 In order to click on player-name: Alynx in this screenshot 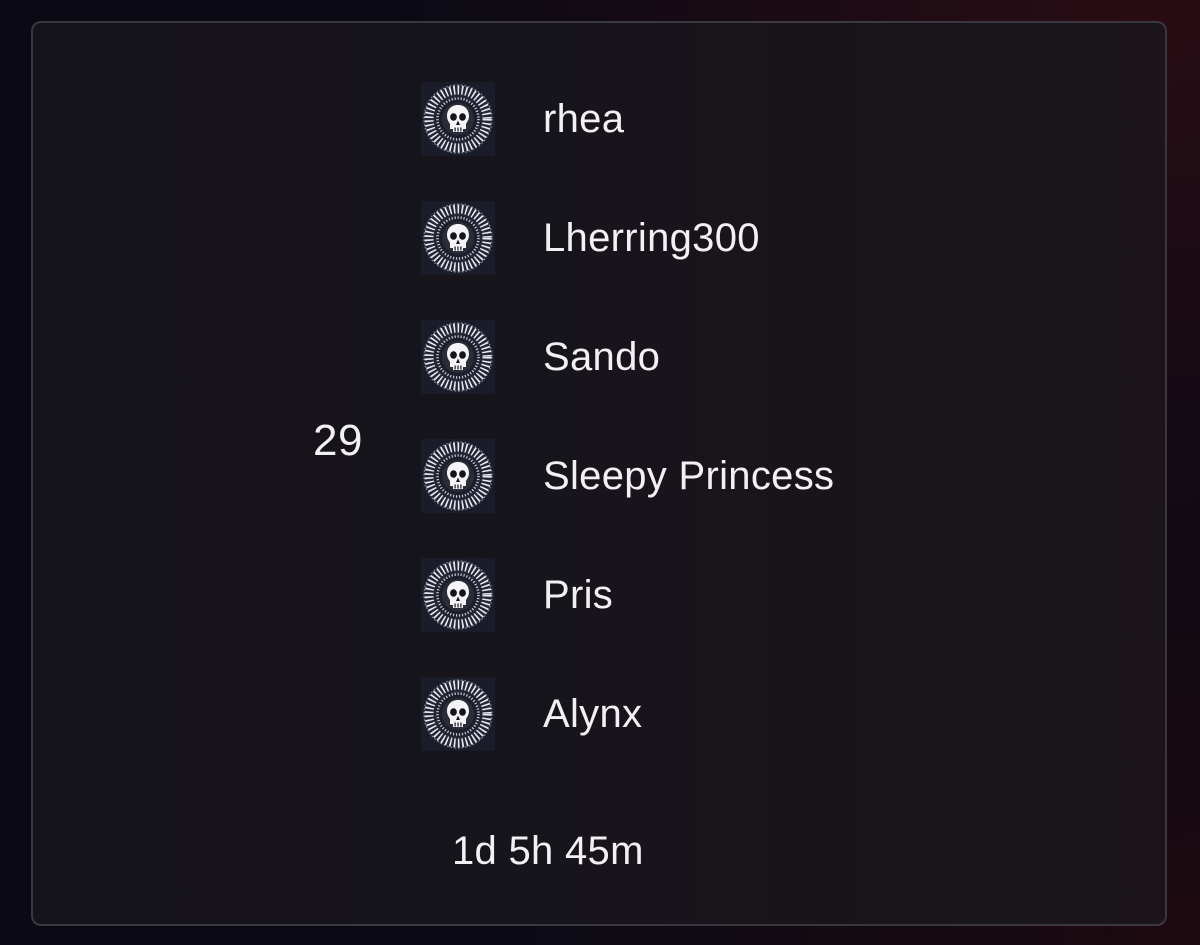, I will do `click(593, 714)`.